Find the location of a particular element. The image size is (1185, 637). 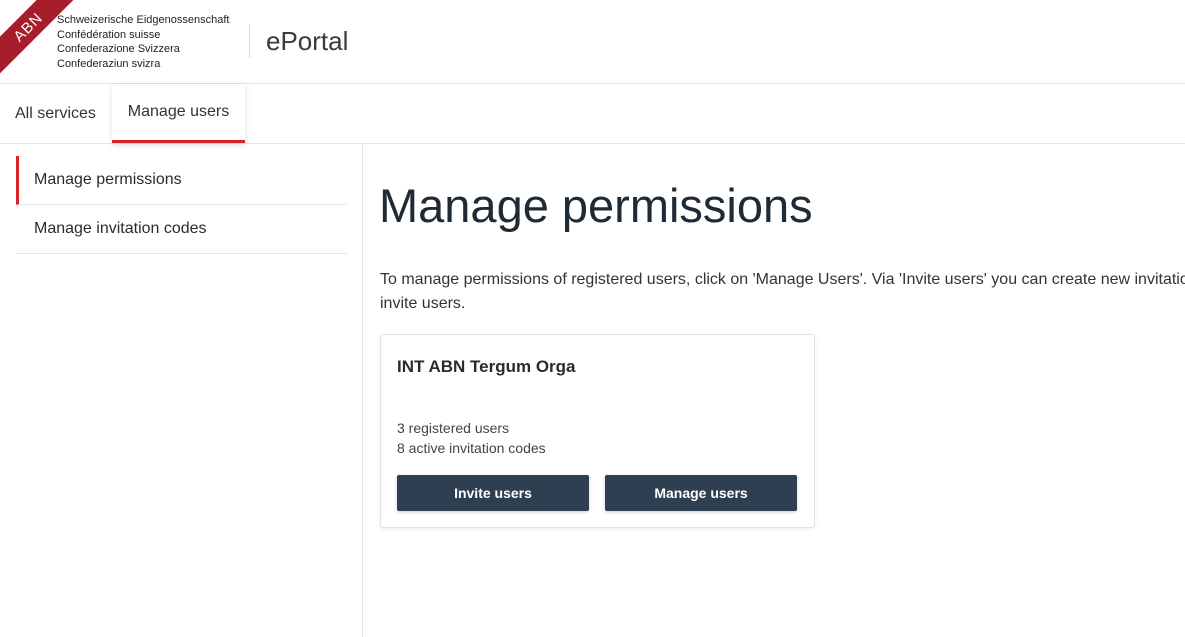

sidebar-item-manage-permissions: Manage permissions is located at coordinates (181, 180).